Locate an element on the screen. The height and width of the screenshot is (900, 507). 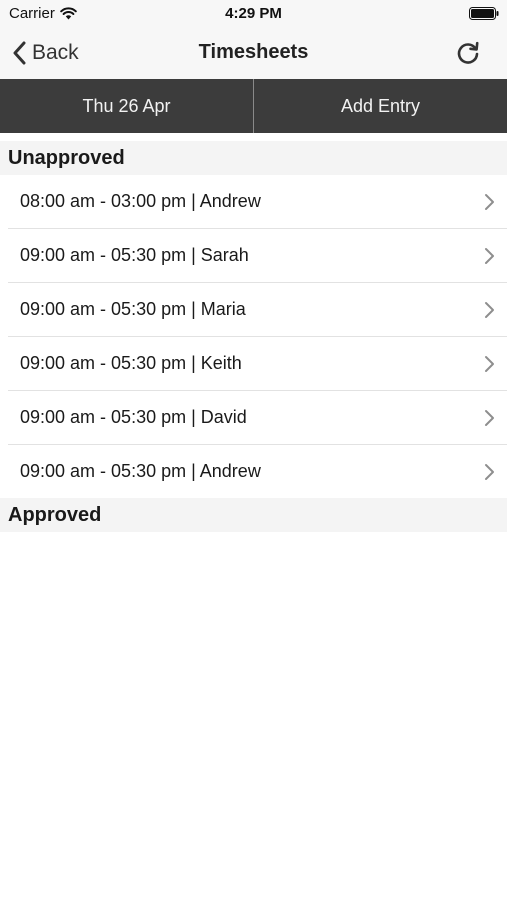
section-header-approved: Approved is located at coordinates (253, 515).